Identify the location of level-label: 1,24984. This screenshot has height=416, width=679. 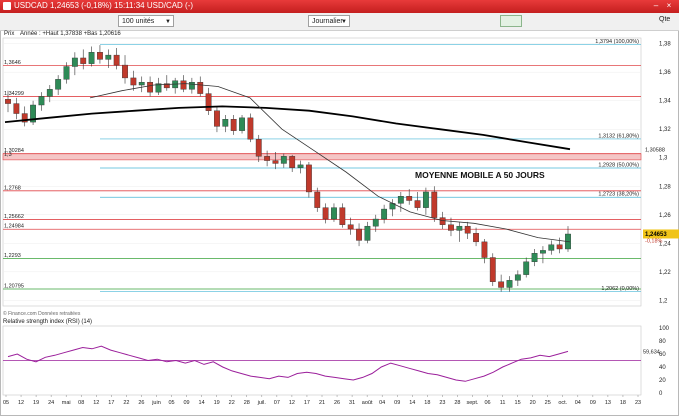
(14, 227).